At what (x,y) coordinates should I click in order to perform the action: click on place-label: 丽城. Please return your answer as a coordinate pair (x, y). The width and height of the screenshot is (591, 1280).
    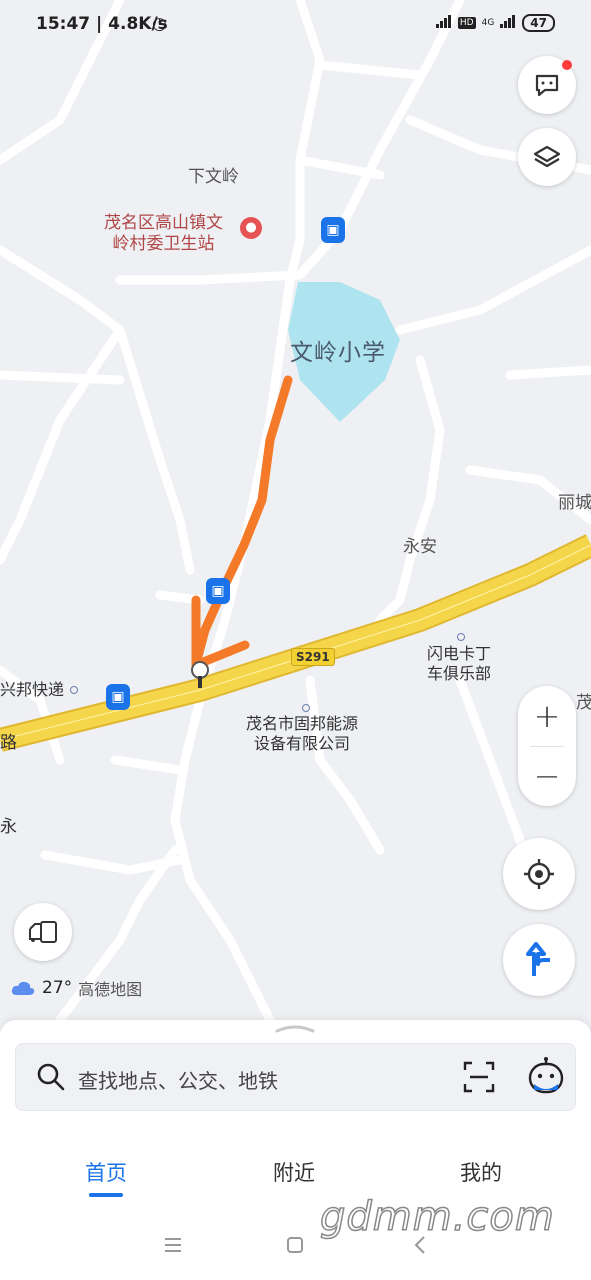
    Looking at the image, I should click on (574, 503).